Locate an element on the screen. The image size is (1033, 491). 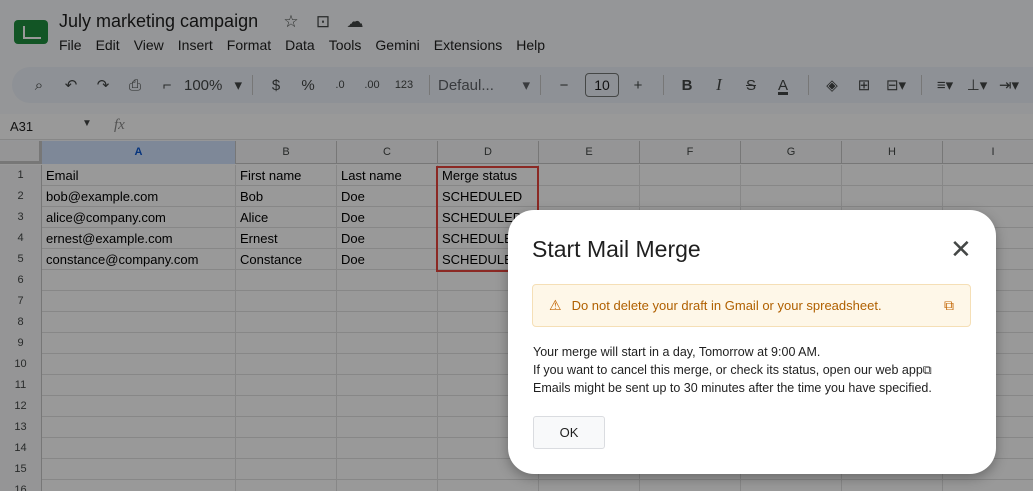
close-icon: ✕ is located at coordinates (961, 249).